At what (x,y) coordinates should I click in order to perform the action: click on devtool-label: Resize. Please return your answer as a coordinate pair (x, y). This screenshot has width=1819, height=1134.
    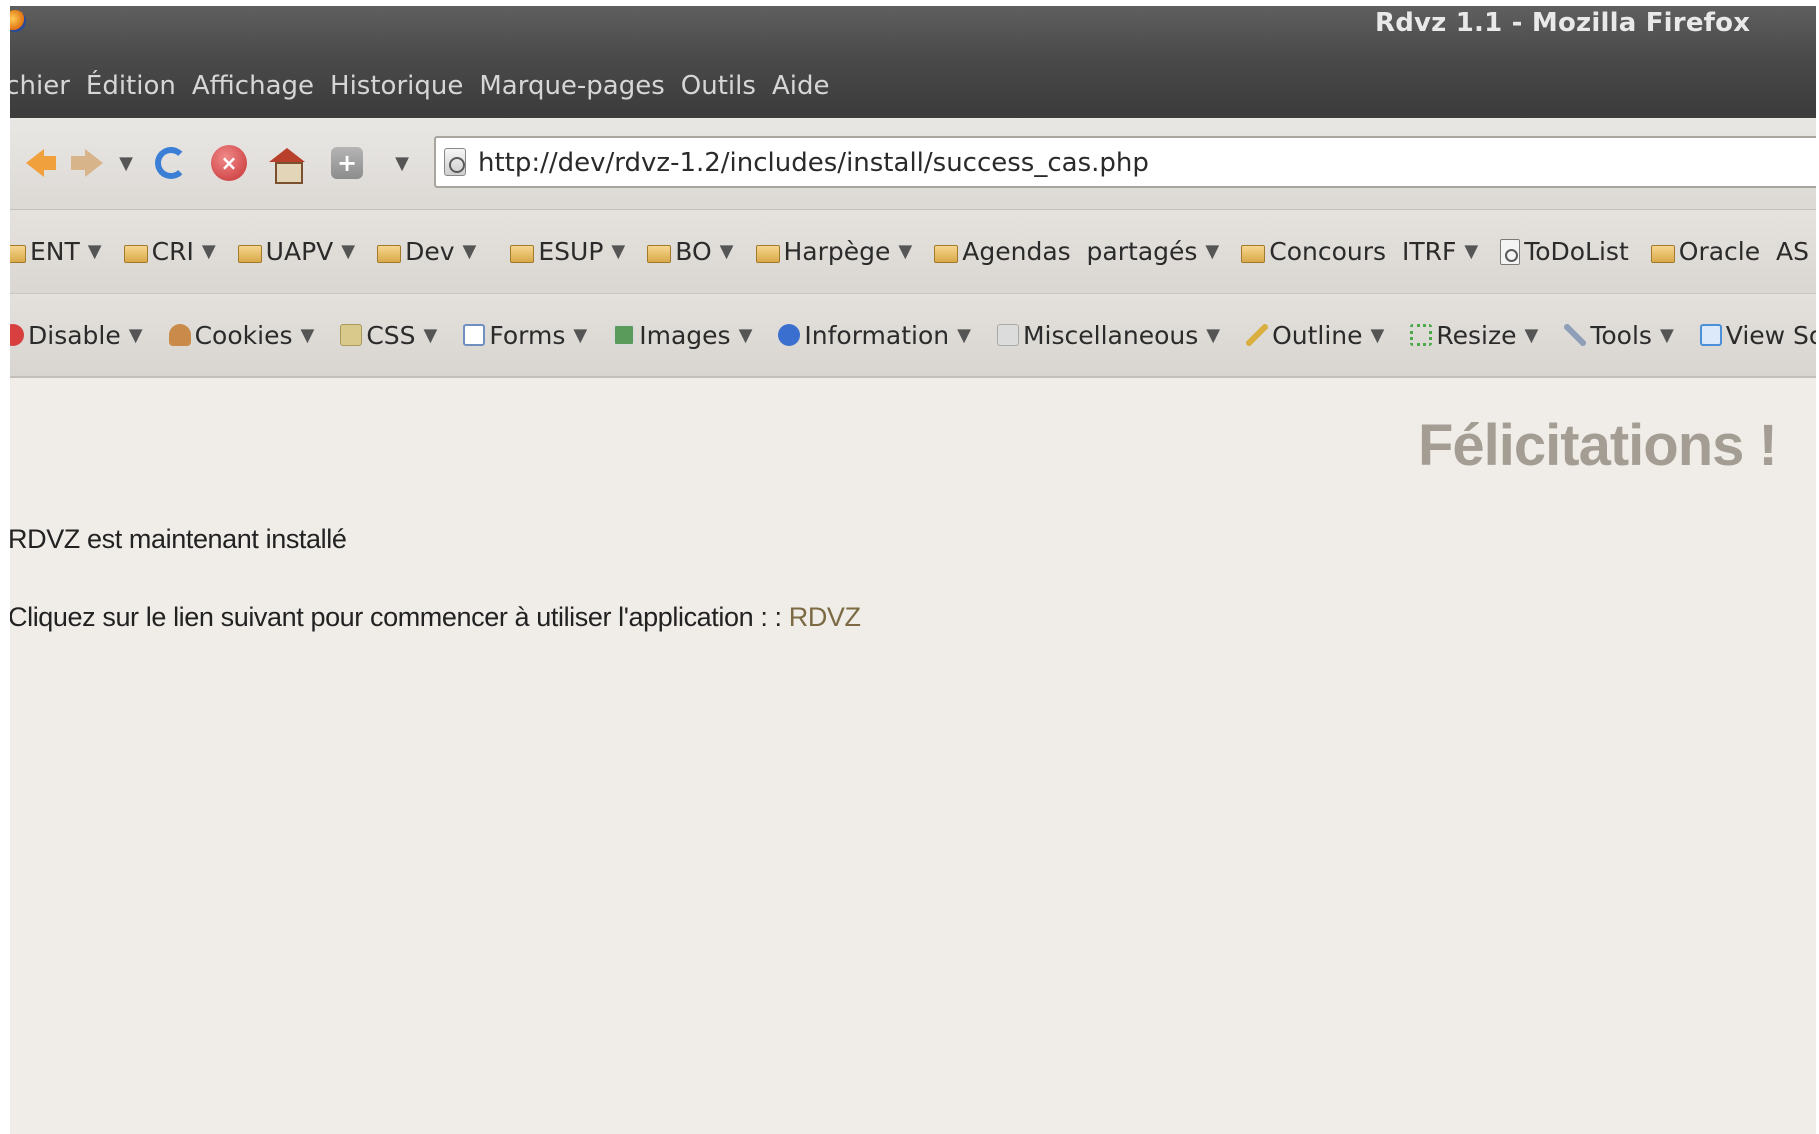
    Looking at the image, I should click on (1476, 335).